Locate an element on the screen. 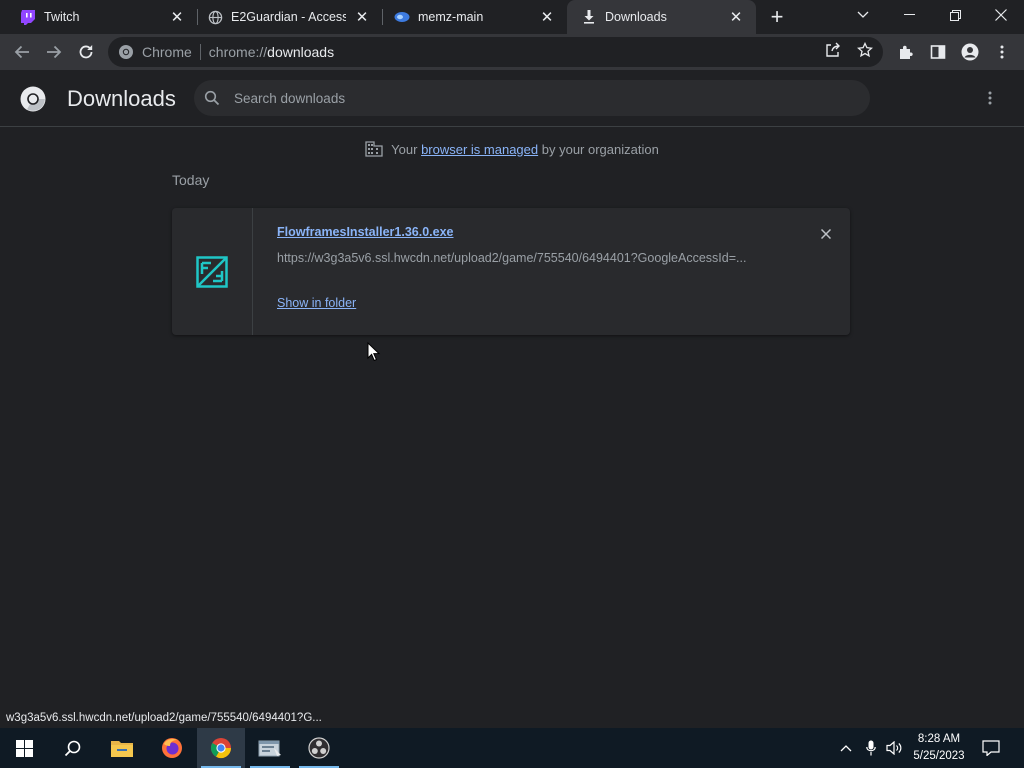 The width and height of the screenshot is (1024, 768). folder-icon is located at coordinates (122, 749).